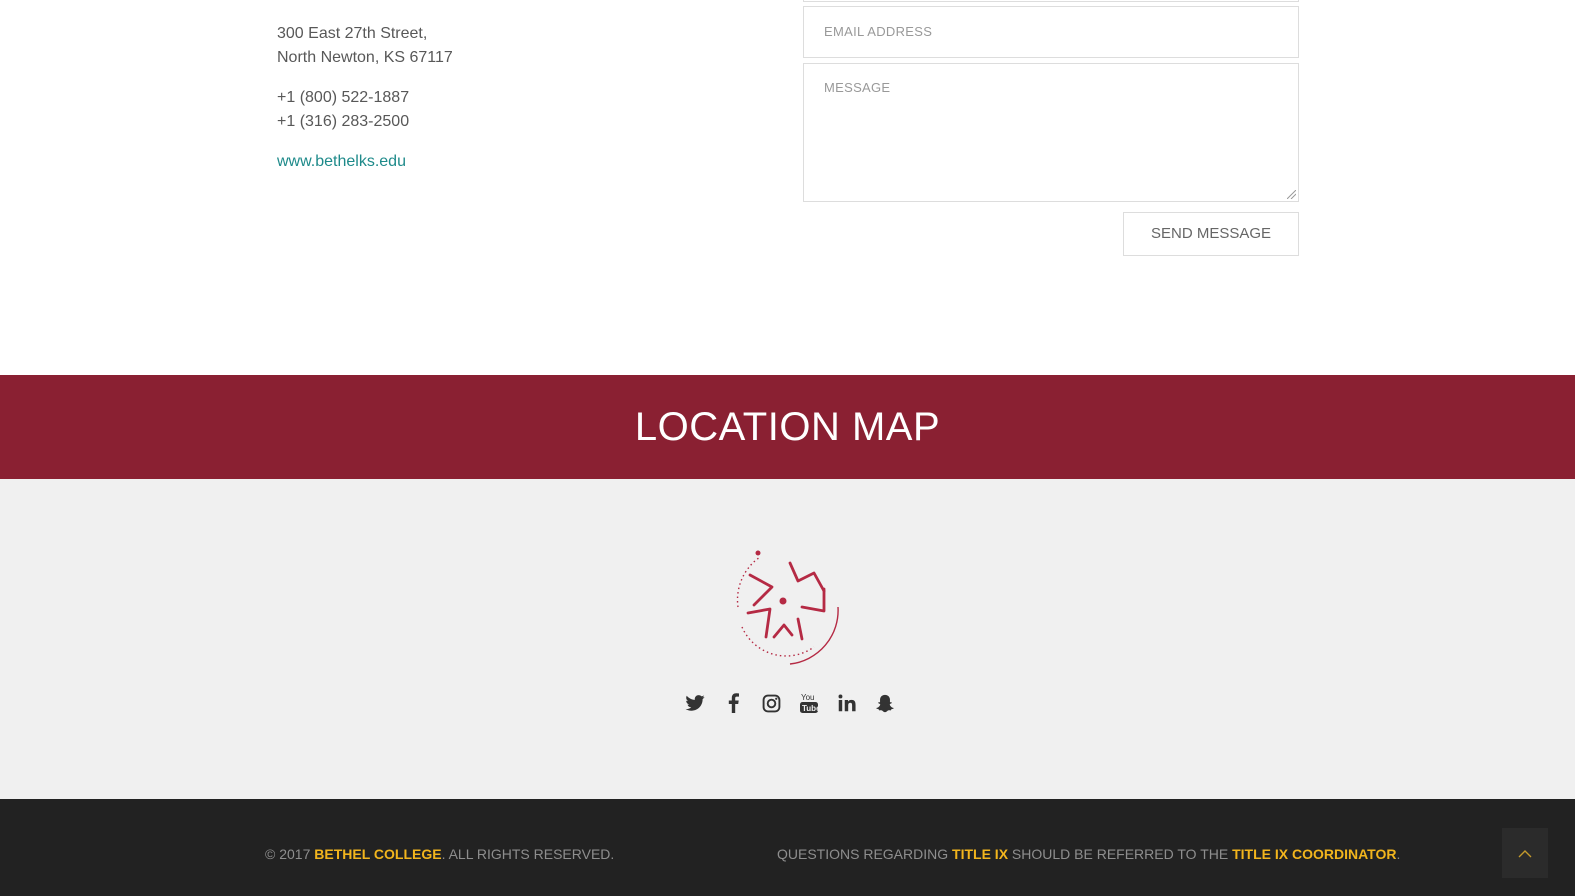  What do you see at coordinates (808, 697) in the screenshot?
I see `svg-text: You` at bounding box center [808, 697].